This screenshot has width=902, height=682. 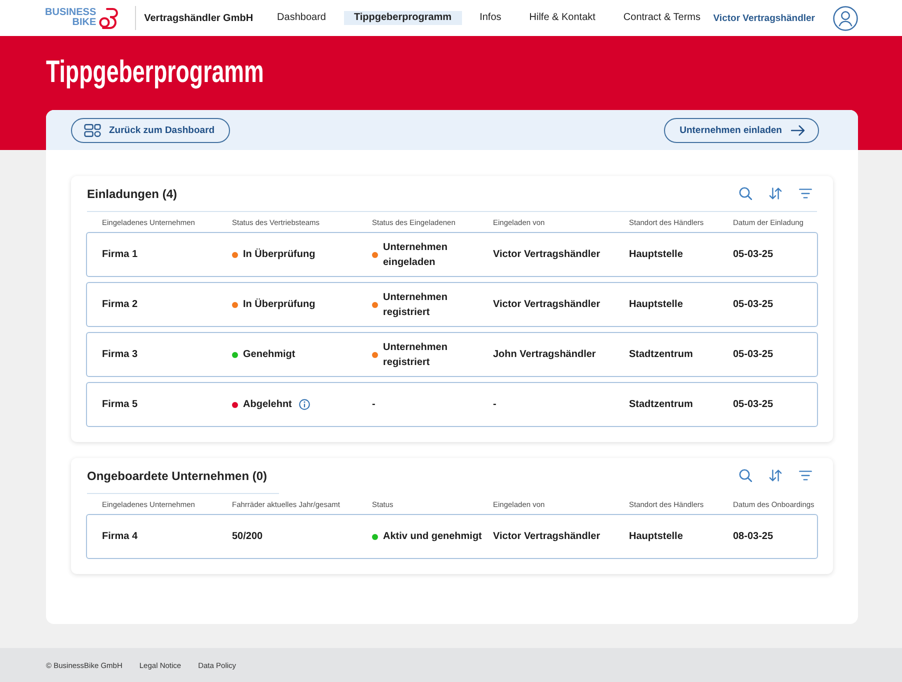 What do you see at coordinates (70, 18) in the screenshot?
I see `logo-text: BUSINESS BIKE` at bounding box center [70, 18].